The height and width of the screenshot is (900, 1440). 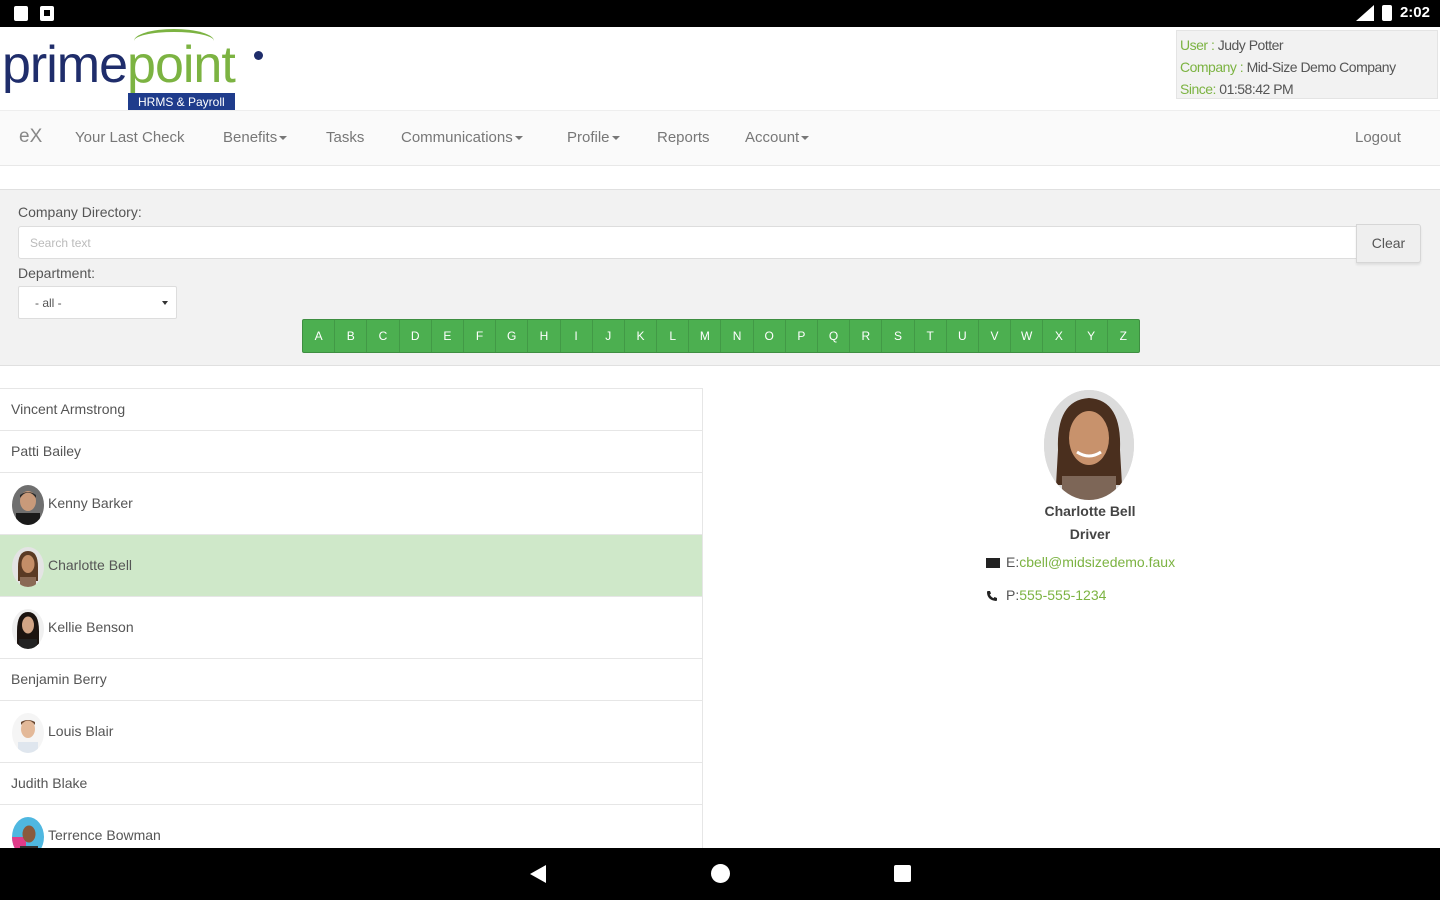 What do you see at coordinates (47, 13) in the screenshot?
I see `notification-icon` at bounding box center [47, 13].